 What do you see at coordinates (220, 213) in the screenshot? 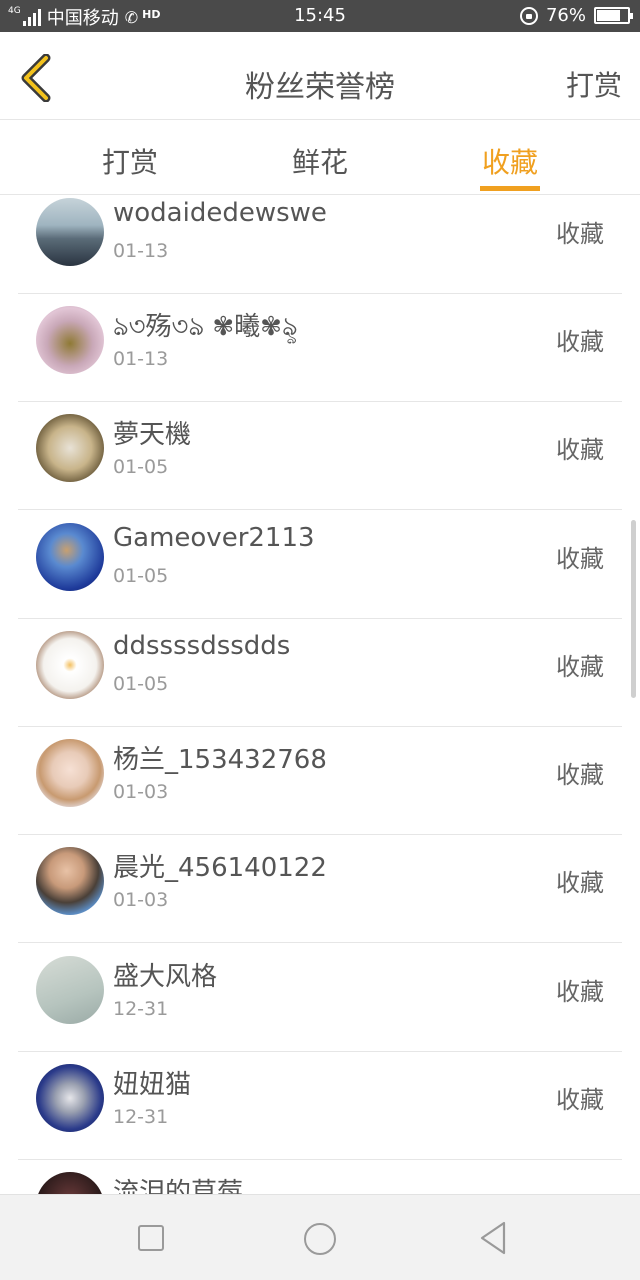
I see `fan-name: wodaidedewswe` at bounding box center [220, 213].